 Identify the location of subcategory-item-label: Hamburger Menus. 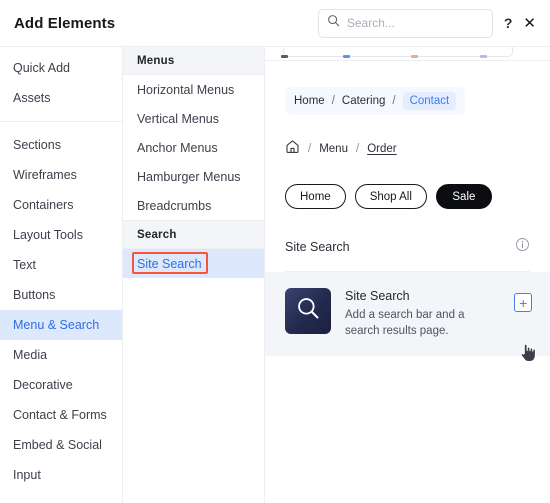
(189, 176).